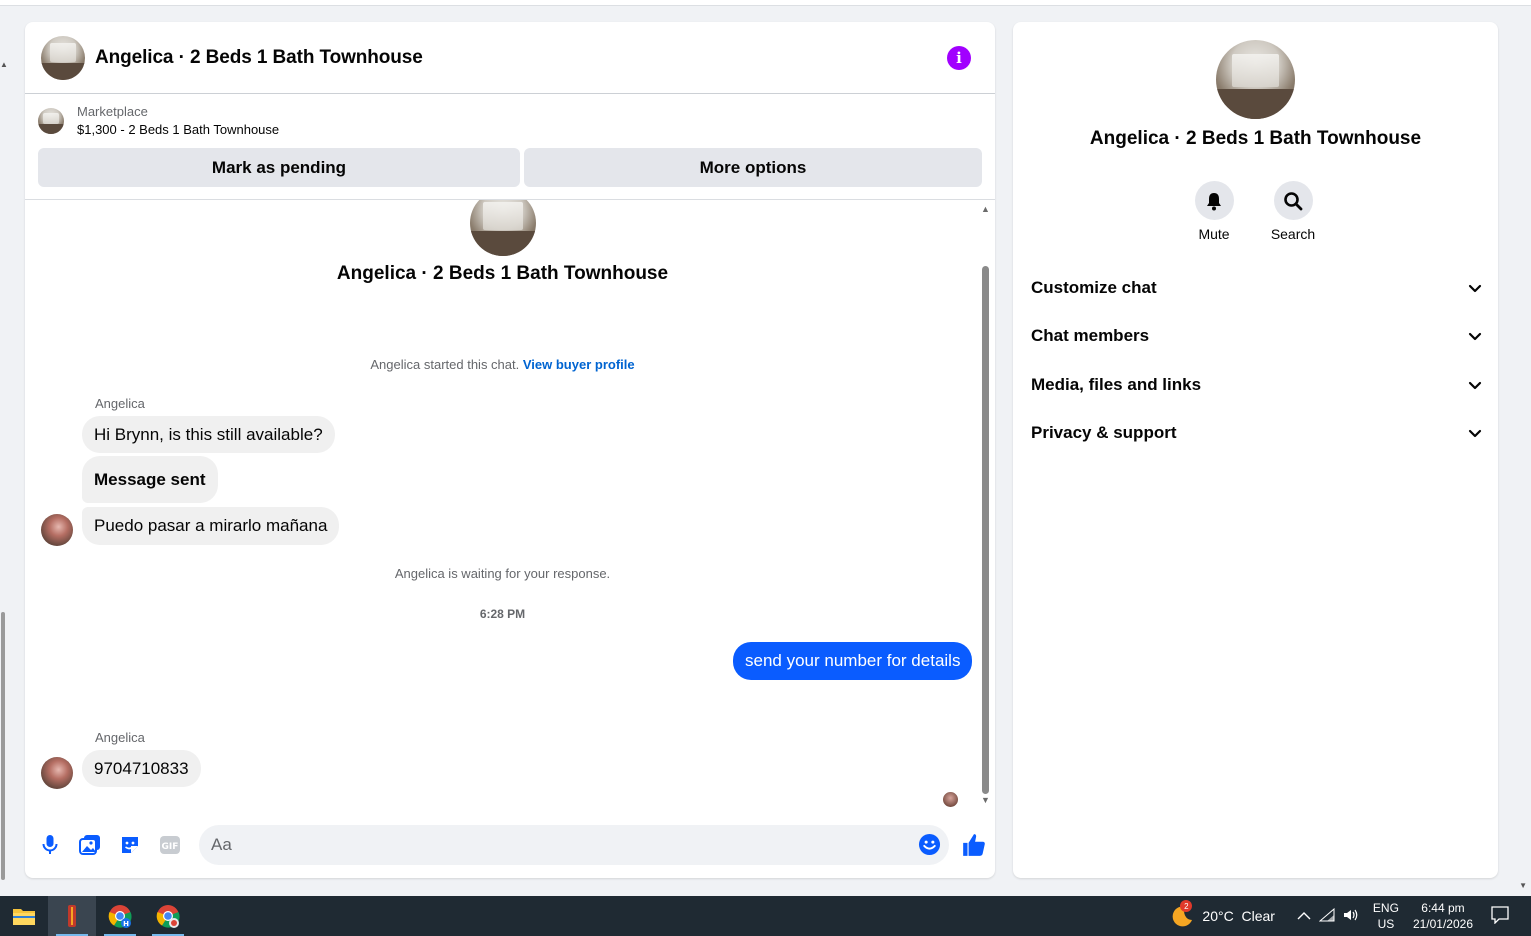 The image size is (1531, 936). I want to click on system-tray: 2 20°C Clear ENG US 6:44 pm 21/01/2026, so click(1350, 916).